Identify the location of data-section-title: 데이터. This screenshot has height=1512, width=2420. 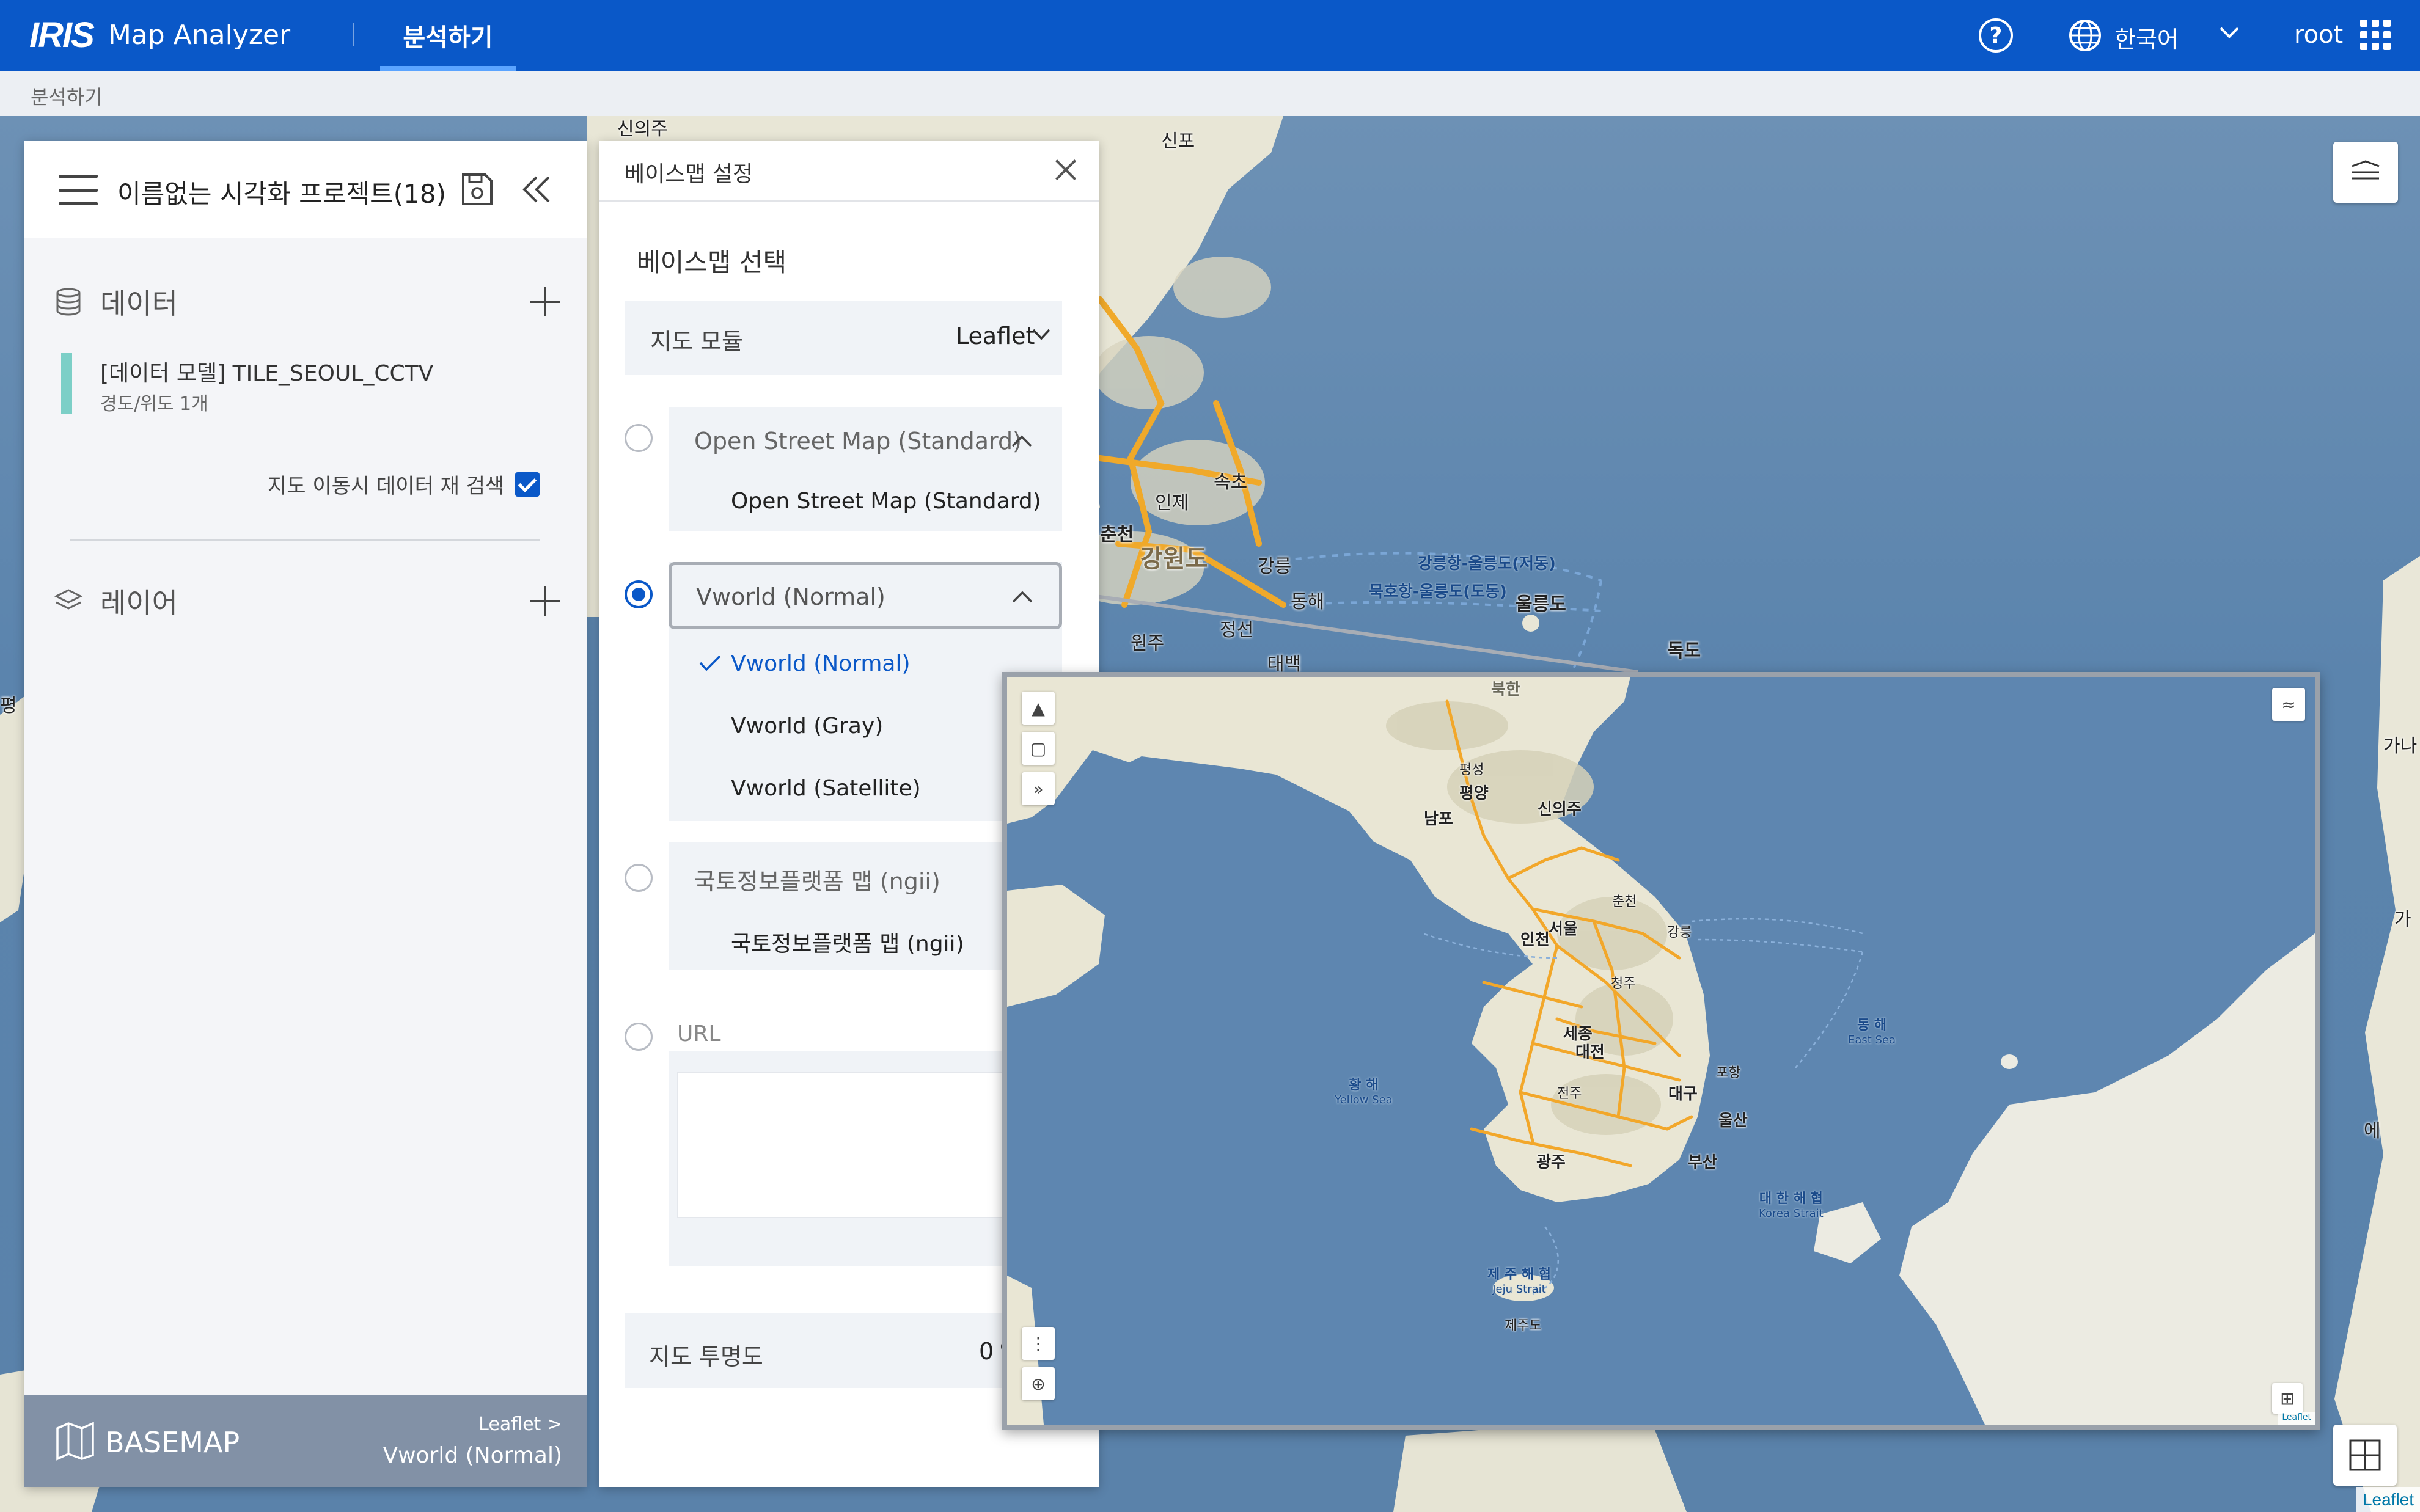
(139, 303).